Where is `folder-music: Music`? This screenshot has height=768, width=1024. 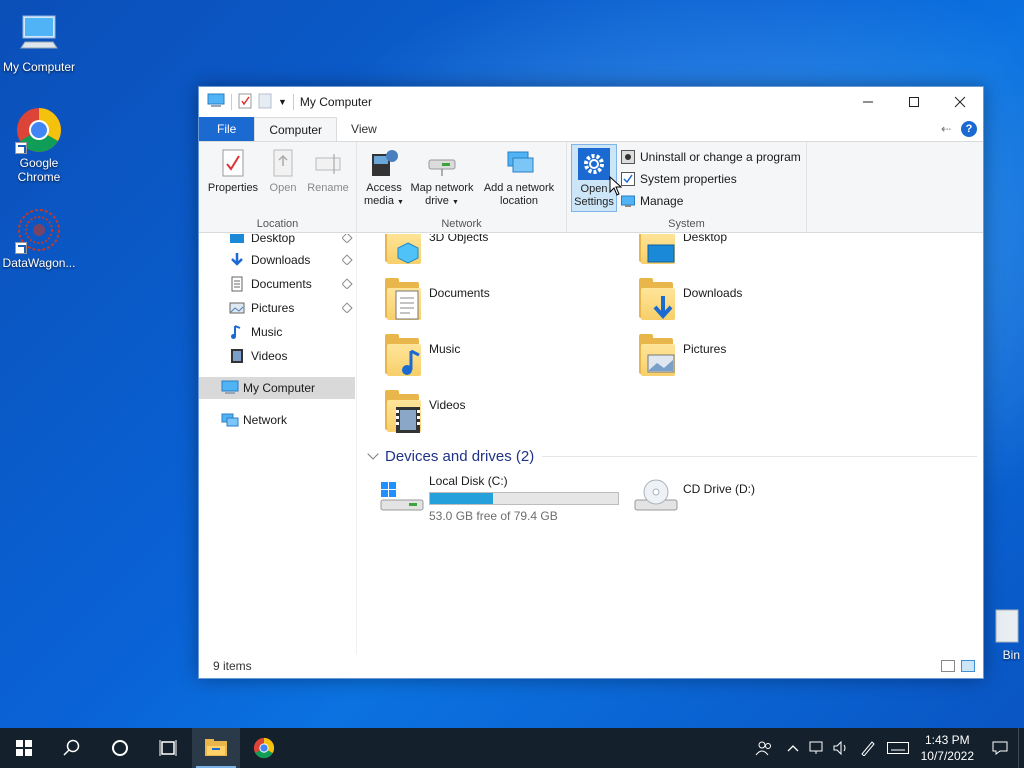
folder-music: Music is located at coordinates (503, 358).